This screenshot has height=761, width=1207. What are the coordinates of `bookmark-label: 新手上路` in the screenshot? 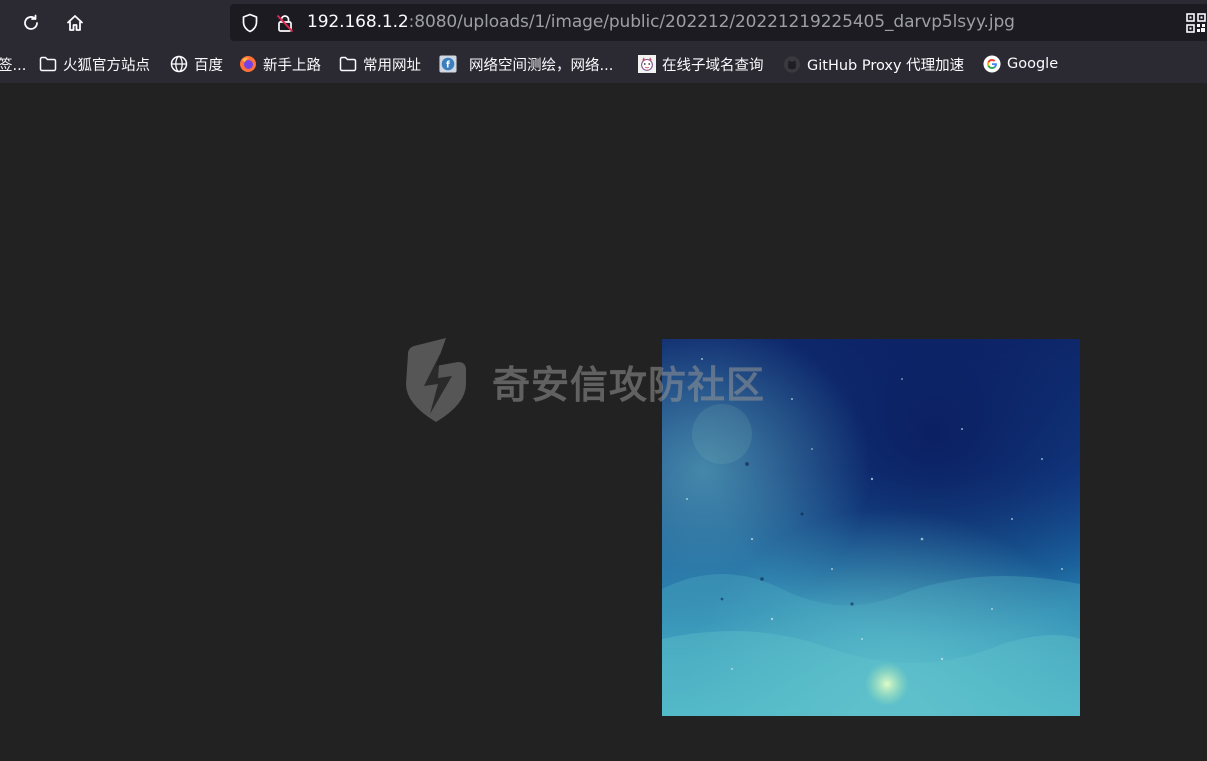 It's located at (292, 65).